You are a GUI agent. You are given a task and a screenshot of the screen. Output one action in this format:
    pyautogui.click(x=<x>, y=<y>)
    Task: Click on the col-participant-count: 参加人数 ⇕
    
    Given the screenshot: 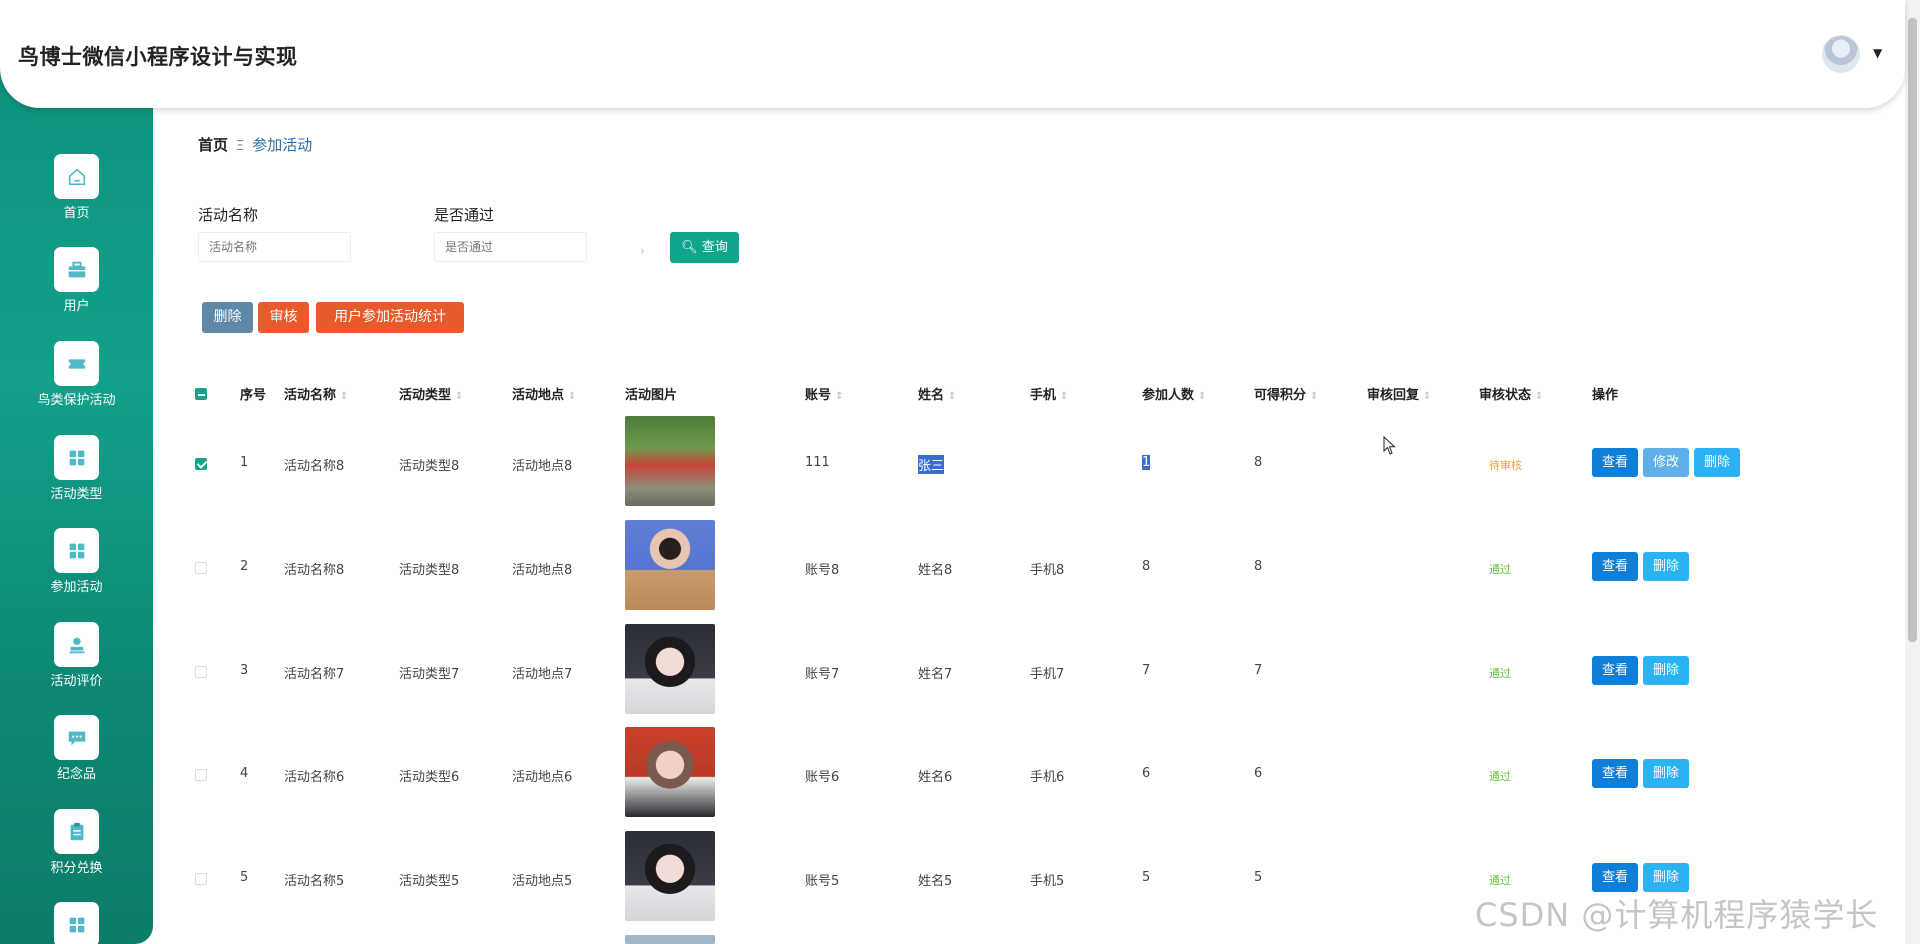 What is the action you would take?
    pyautogui.click(x=1174, y=393)
    